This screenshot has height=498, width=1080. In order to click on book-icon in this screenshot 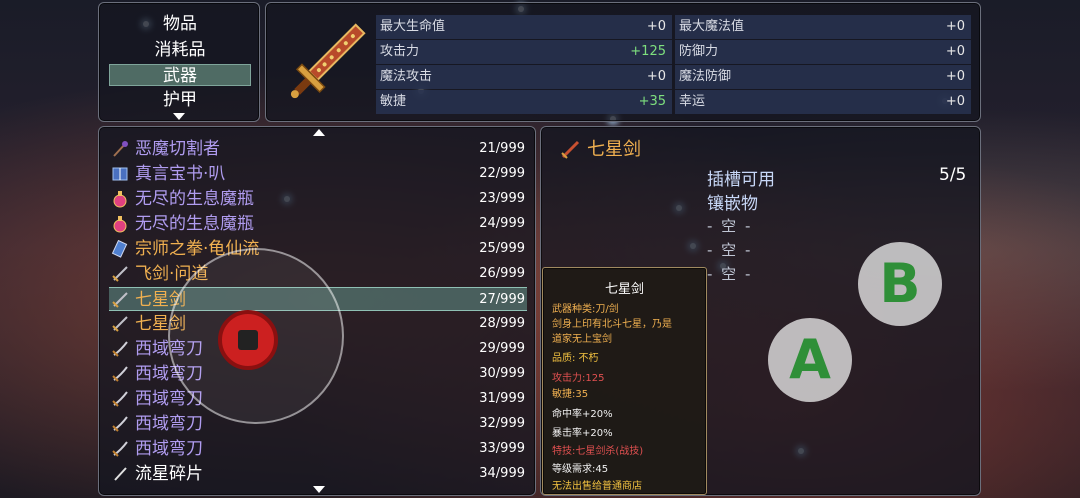, I will do `click(120, 174)`.